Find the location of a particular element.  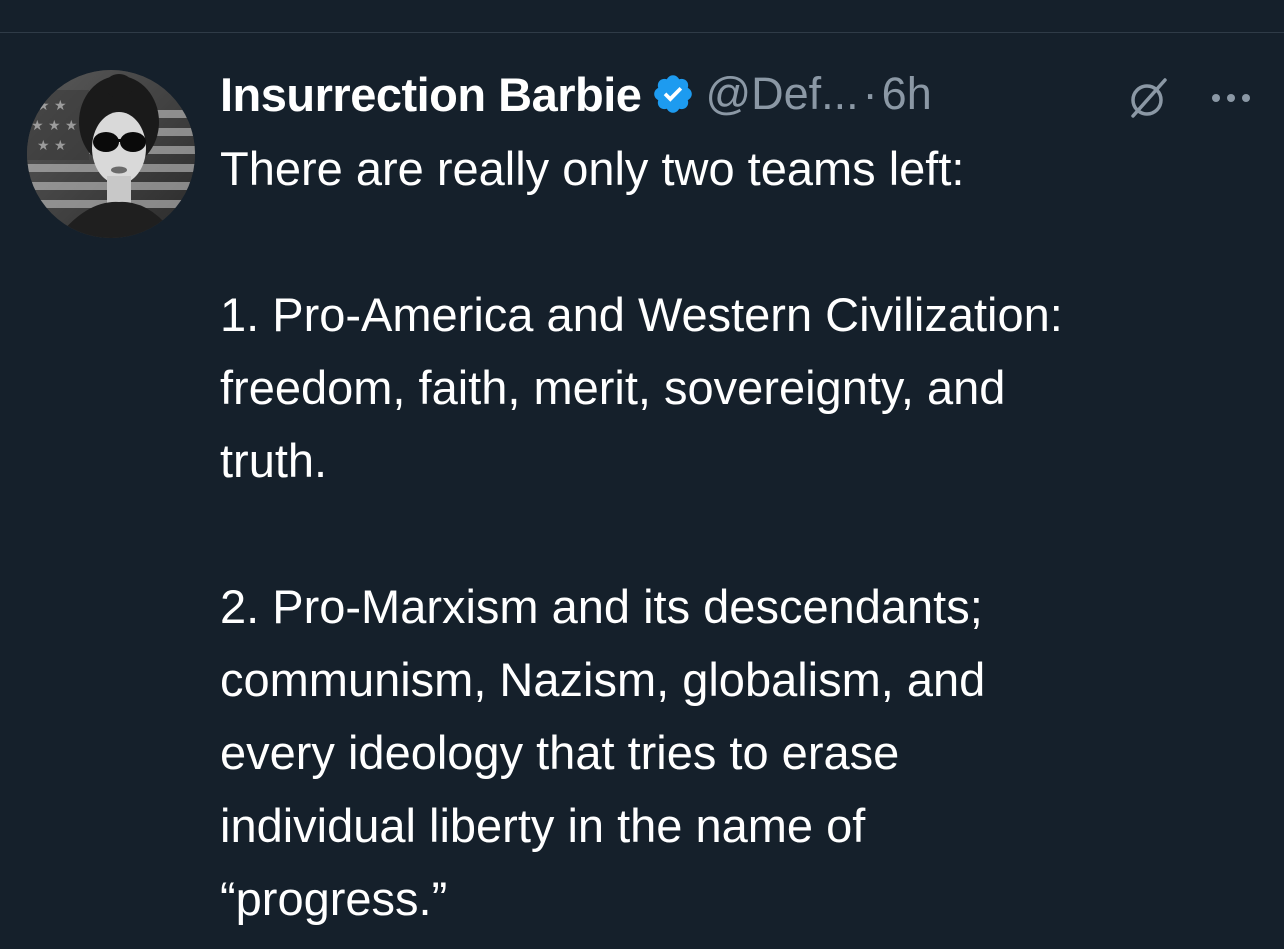

grok-icon is located at coordinates (1149, 98).